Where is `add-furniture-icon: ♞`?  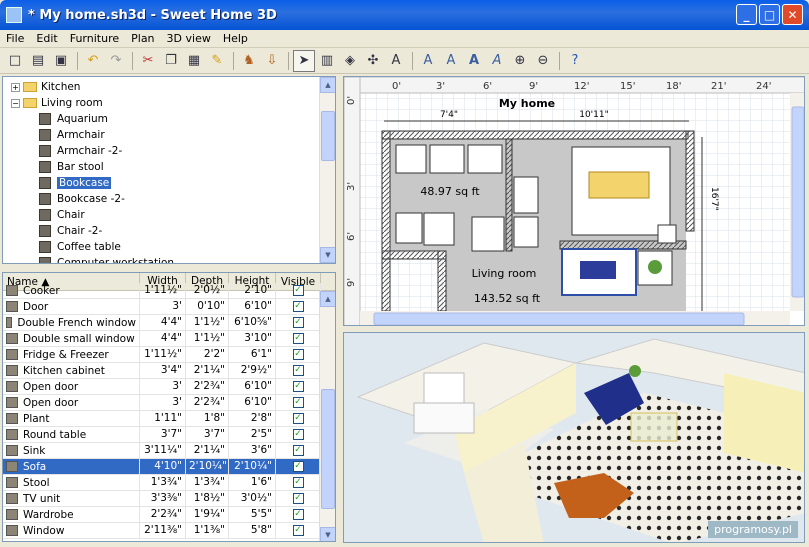
add-furniture-icon: ♞ is located at coordinates (249, 61).